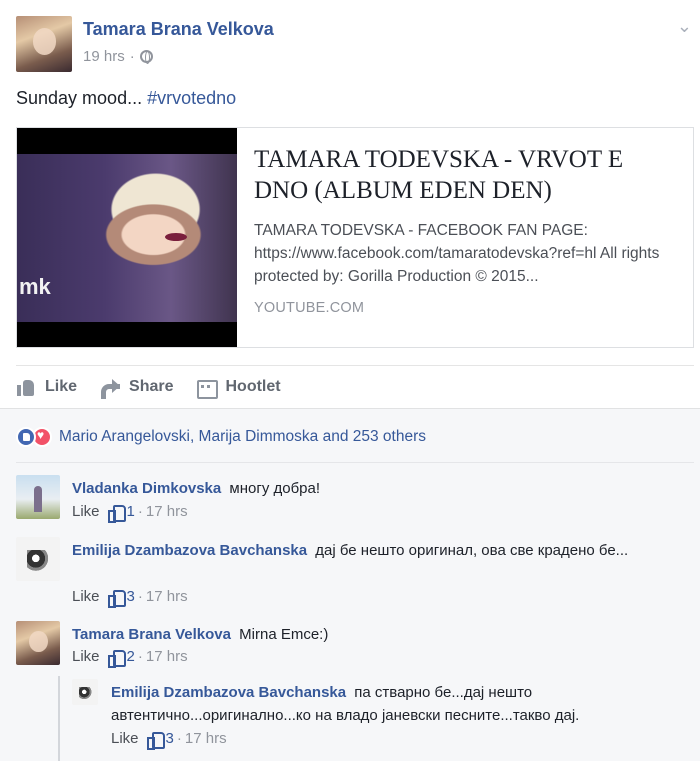 This screenshot has width=700, height=761. Describe the element at coordinates (207, 388) in the screenshot. I see `hootlet-icon` at that location.